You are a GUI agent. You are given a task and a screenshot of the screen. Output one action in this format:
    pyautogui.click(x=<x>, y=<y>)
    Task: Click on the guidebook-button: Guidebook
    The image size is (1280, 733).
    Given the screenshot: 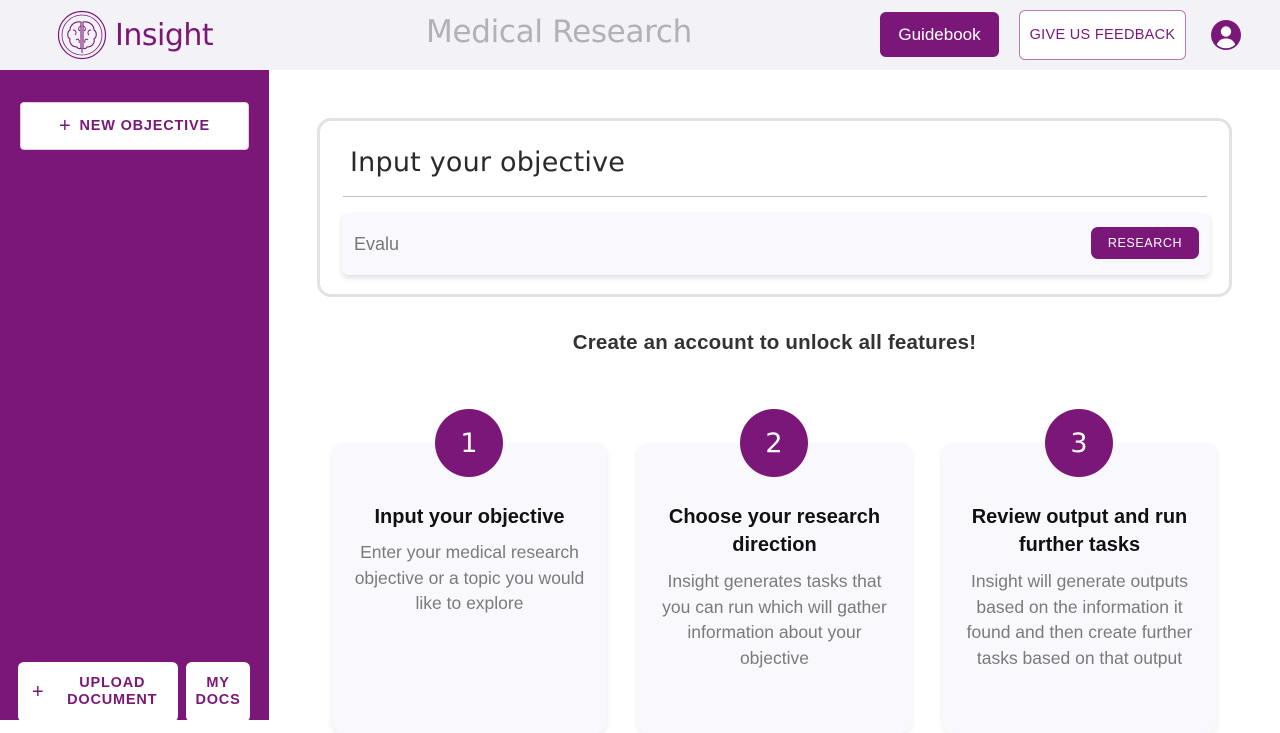 What is the action you would take?
    pyautogui.click(x=939, y=34)
    